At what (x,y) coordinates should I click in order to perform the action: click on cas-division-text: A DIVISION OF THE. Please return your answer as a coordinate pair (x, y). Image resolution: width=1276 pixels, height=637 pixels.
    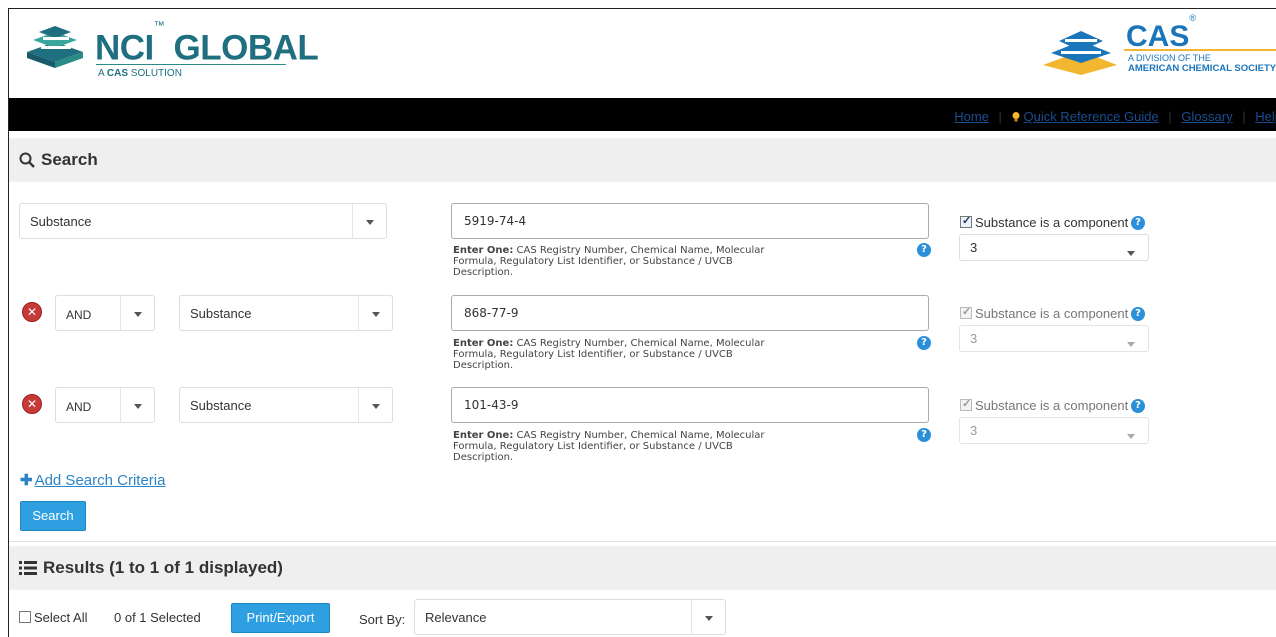
    Looking at the image, I should click on (1169, 58).